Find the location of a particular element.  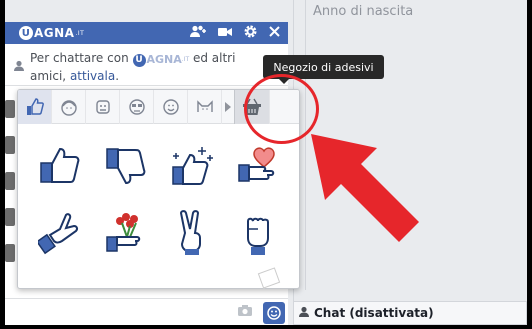

girl-face-tab-icon is located at coordinates (68, 108).